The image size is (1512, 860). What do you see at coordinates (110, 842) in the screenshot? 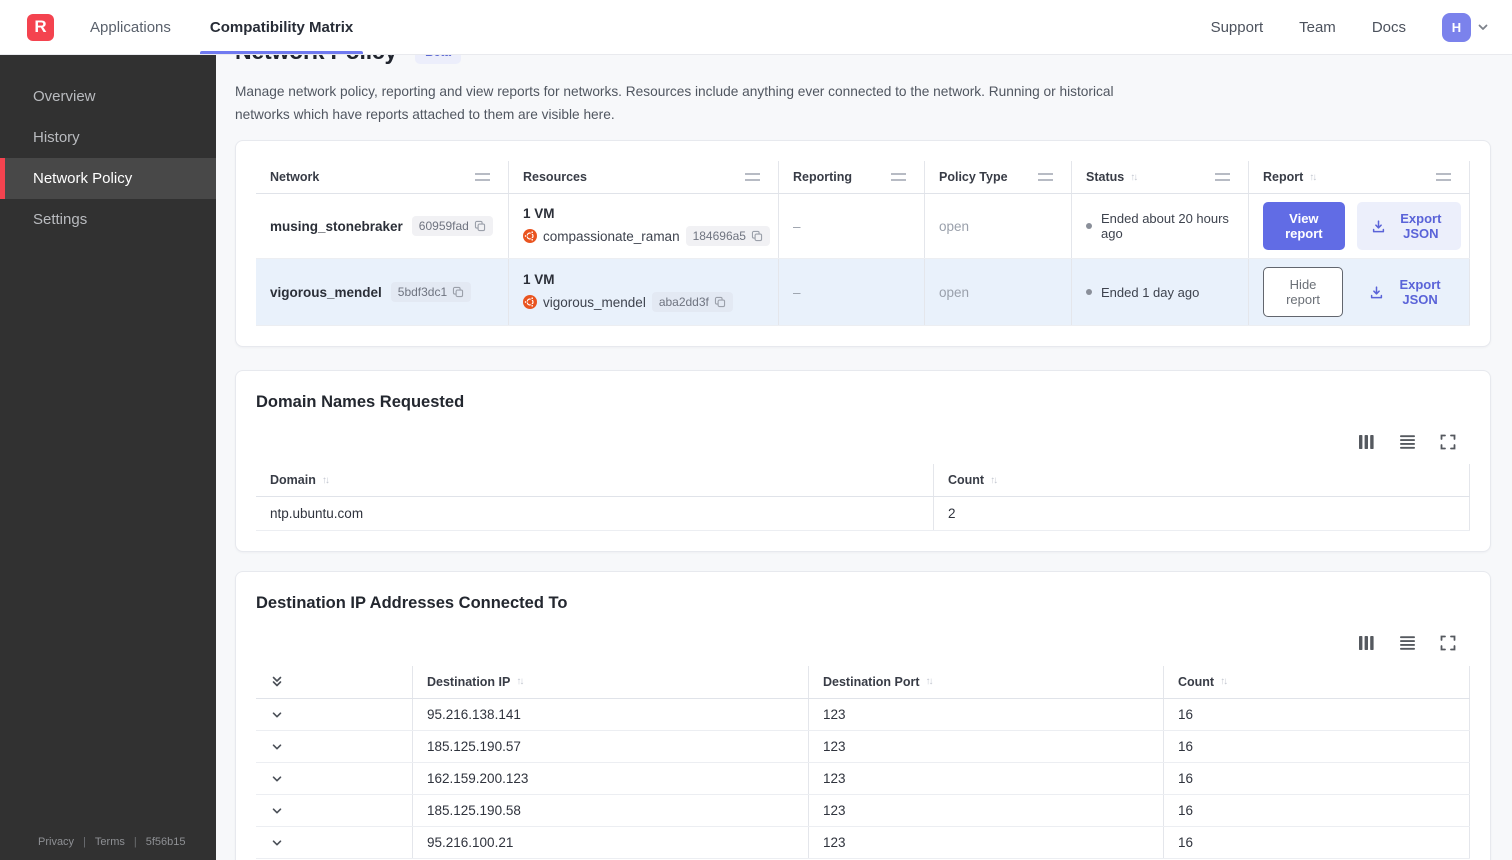
I see `terms-link: Terms` at bounding box center [110, 842].